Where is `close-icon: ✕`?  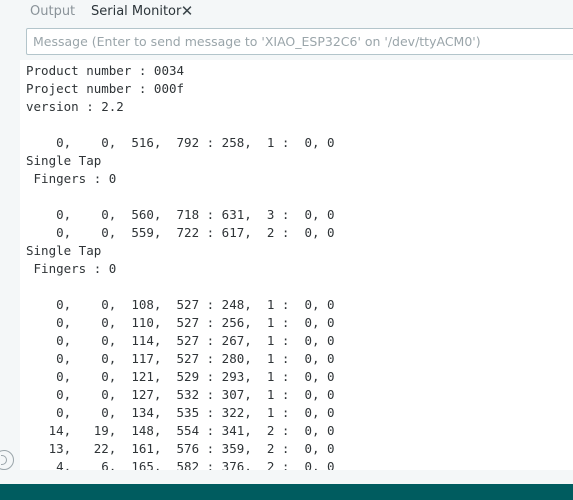
close-icon: ✕ is located at coordinates (187, 11).